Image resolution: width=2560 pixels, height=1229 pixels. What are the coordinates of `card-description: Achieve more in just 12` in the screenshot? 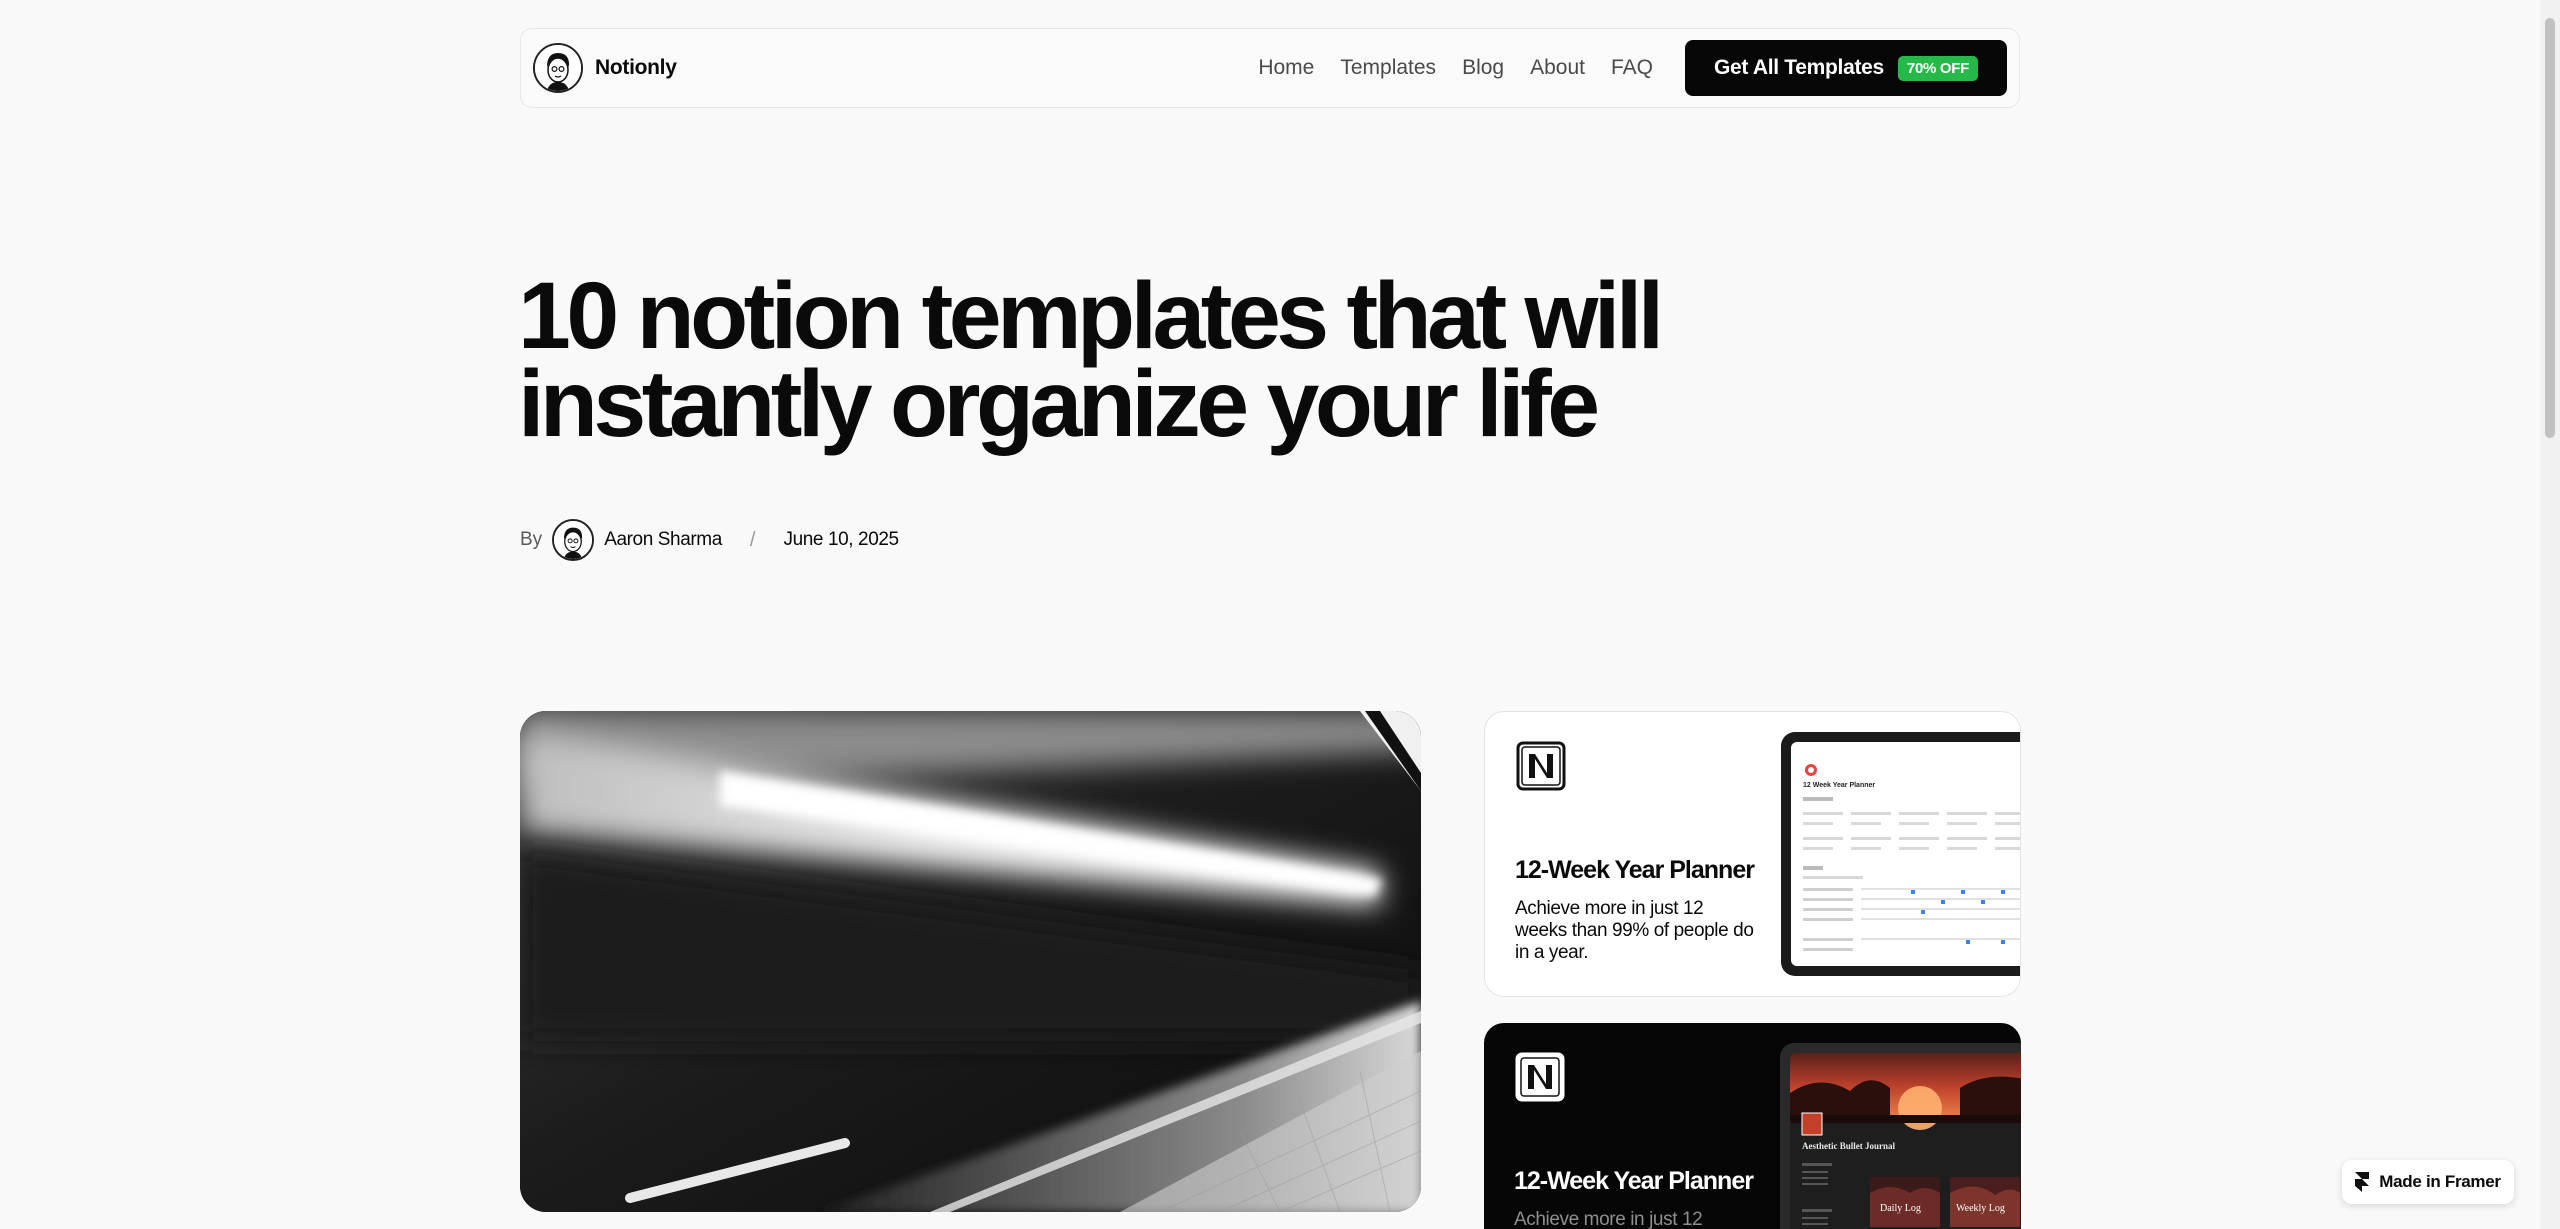 It's located at (1608, 1219).